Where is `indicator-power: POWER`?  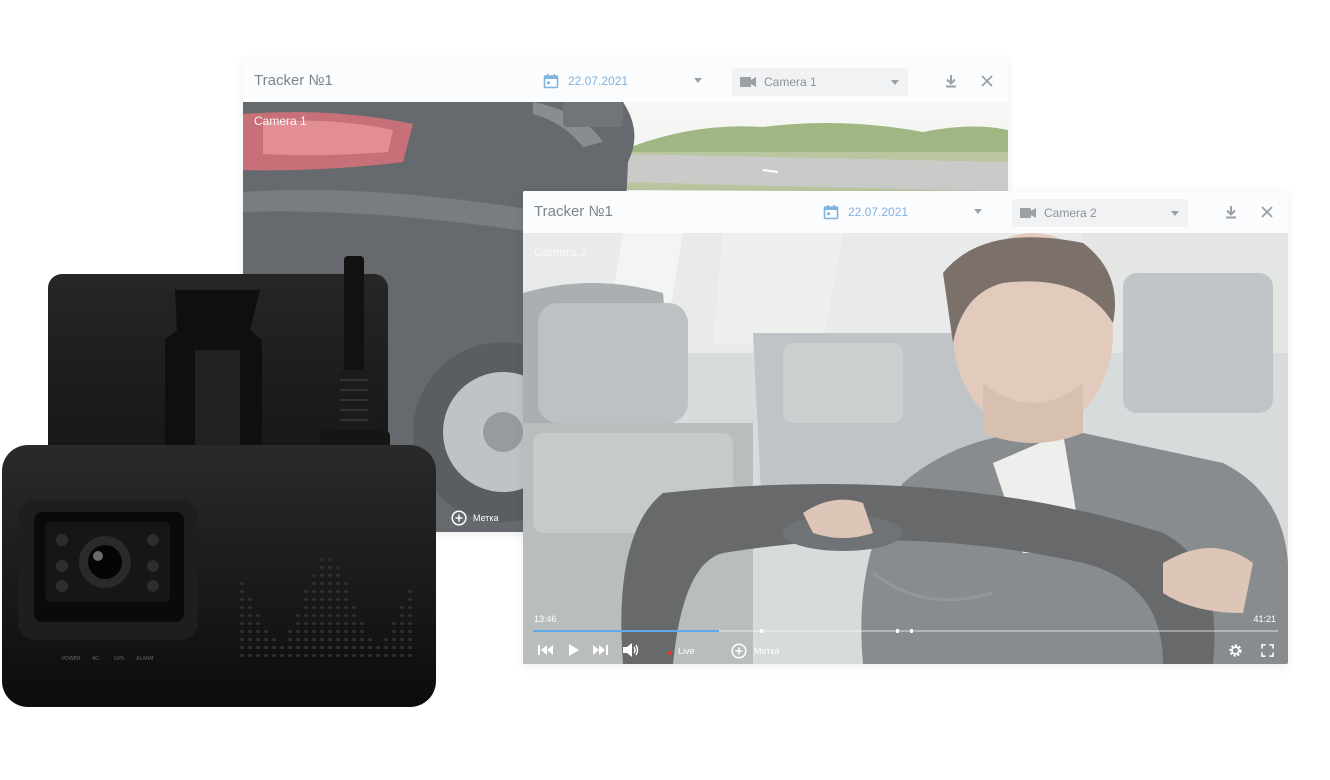
indicator-power: POWER is located at coordinates (71, 659).